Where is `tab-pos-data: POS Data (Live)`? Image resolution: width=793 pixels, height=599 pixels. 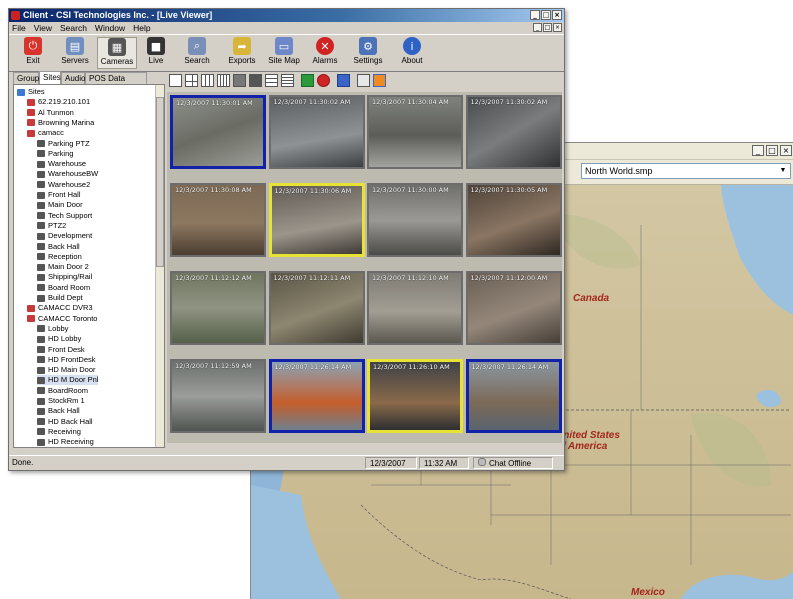
tab-pos-data: POS Data (Live) is located at coordinates (116, 83).